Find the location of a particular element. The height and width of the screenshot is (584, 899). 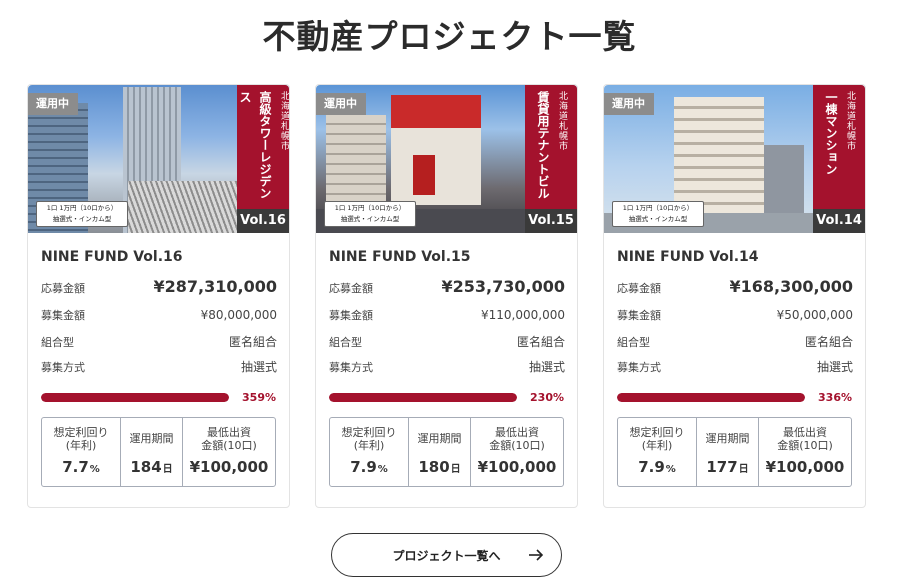

period-value: 180 is located at coordinates (434, 467).